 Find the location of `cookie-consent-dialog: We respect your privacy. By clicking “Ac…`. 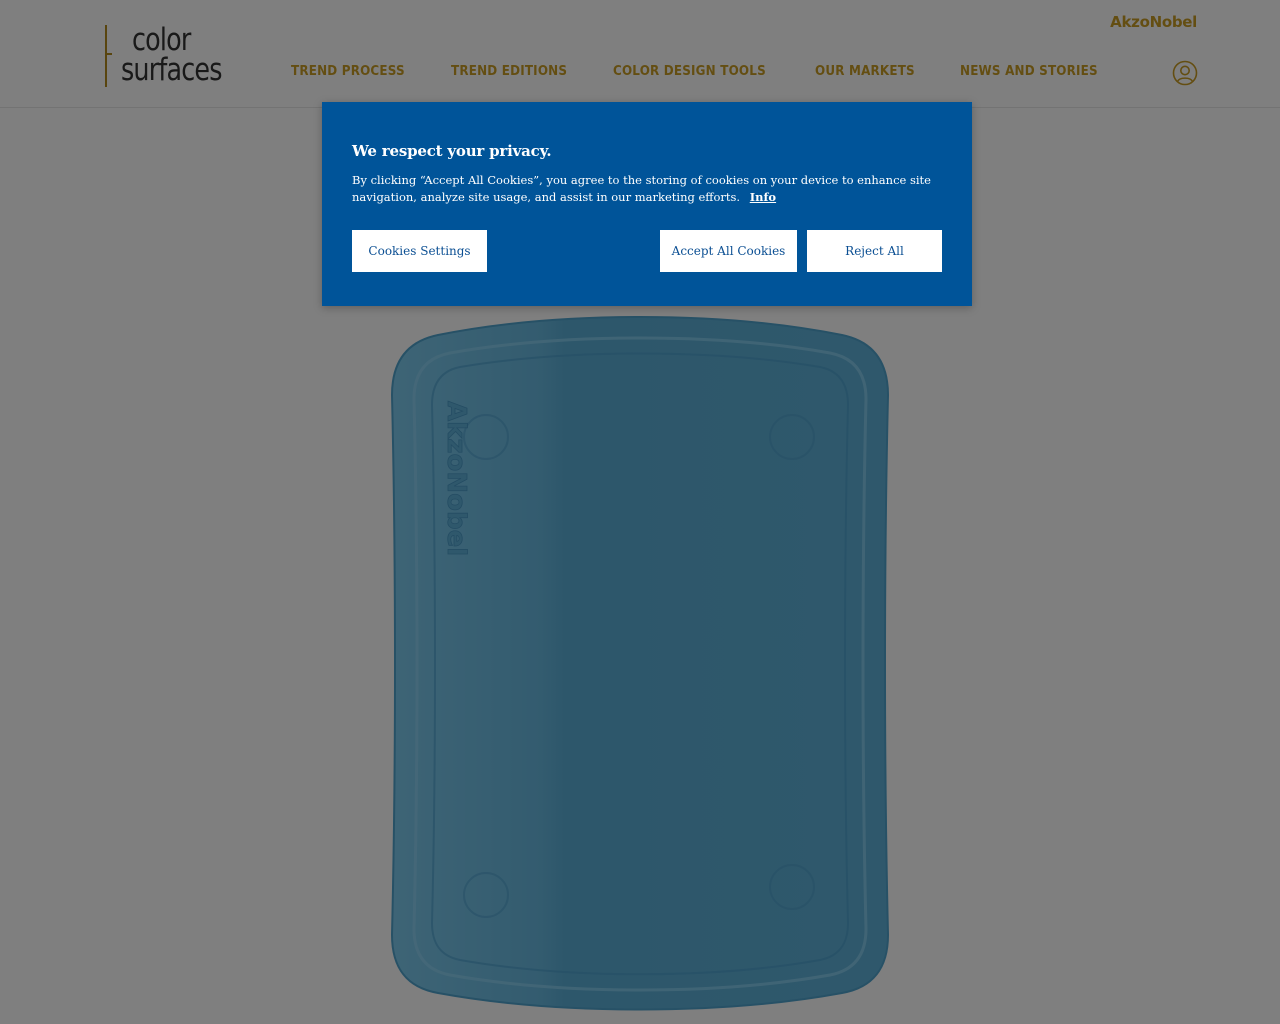

cookie-consent-dialog: We respect your privacy. By clicking “Ac… is located at coordinates (647, 204).